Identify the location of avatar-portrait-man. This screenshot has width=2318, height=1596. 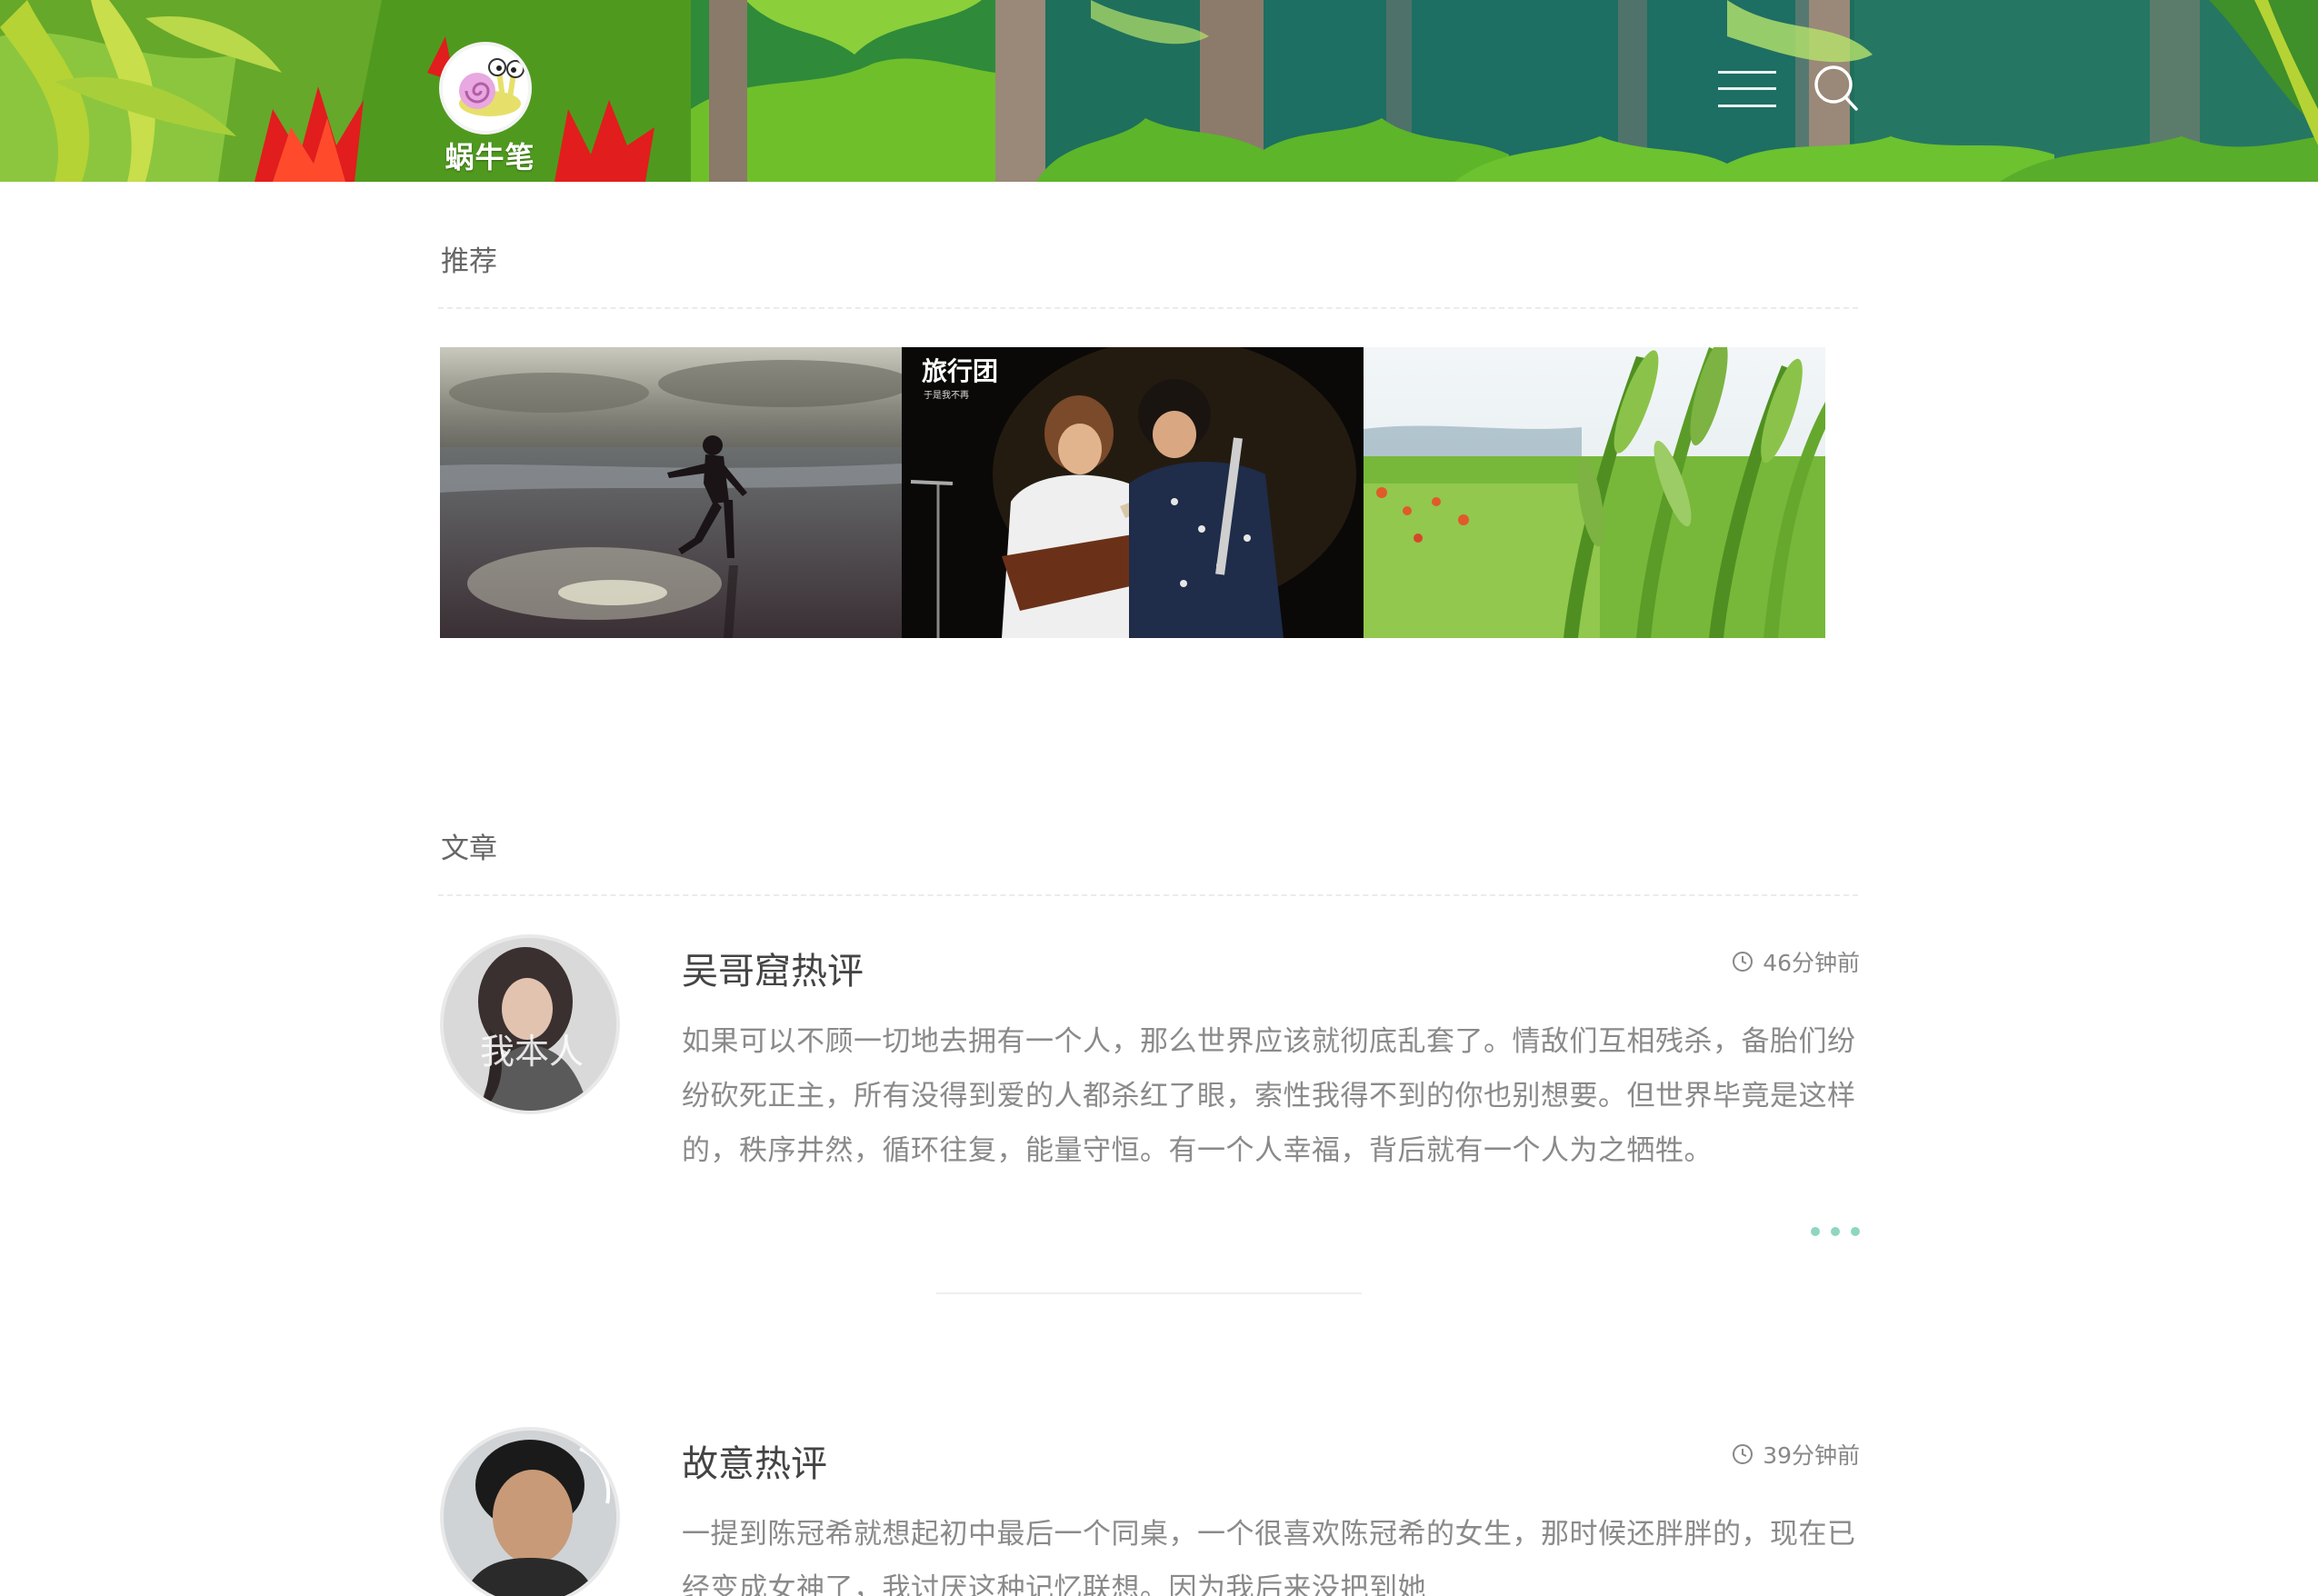
(530, 1513).